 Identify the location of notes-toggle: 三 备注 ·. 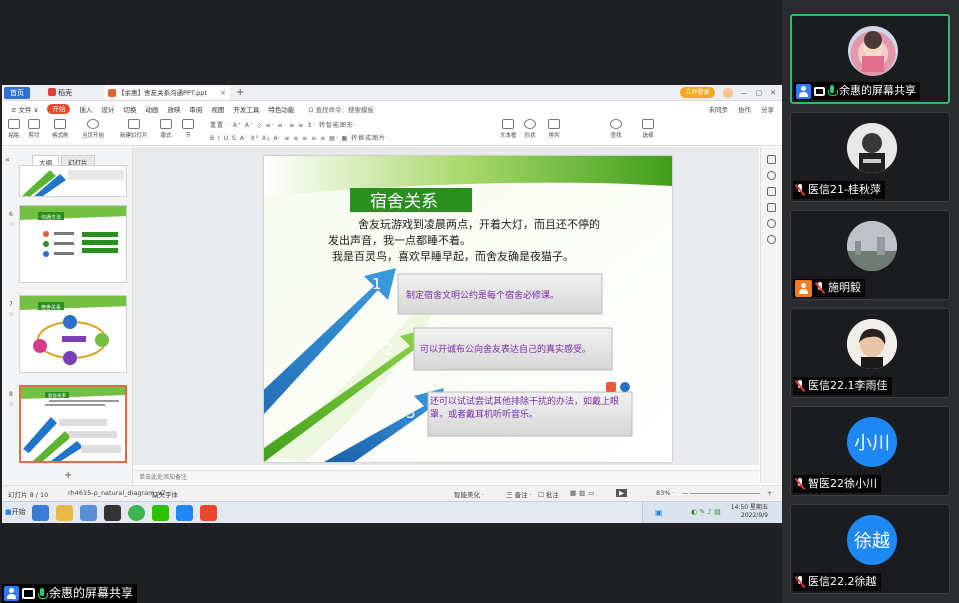
(519, 494).